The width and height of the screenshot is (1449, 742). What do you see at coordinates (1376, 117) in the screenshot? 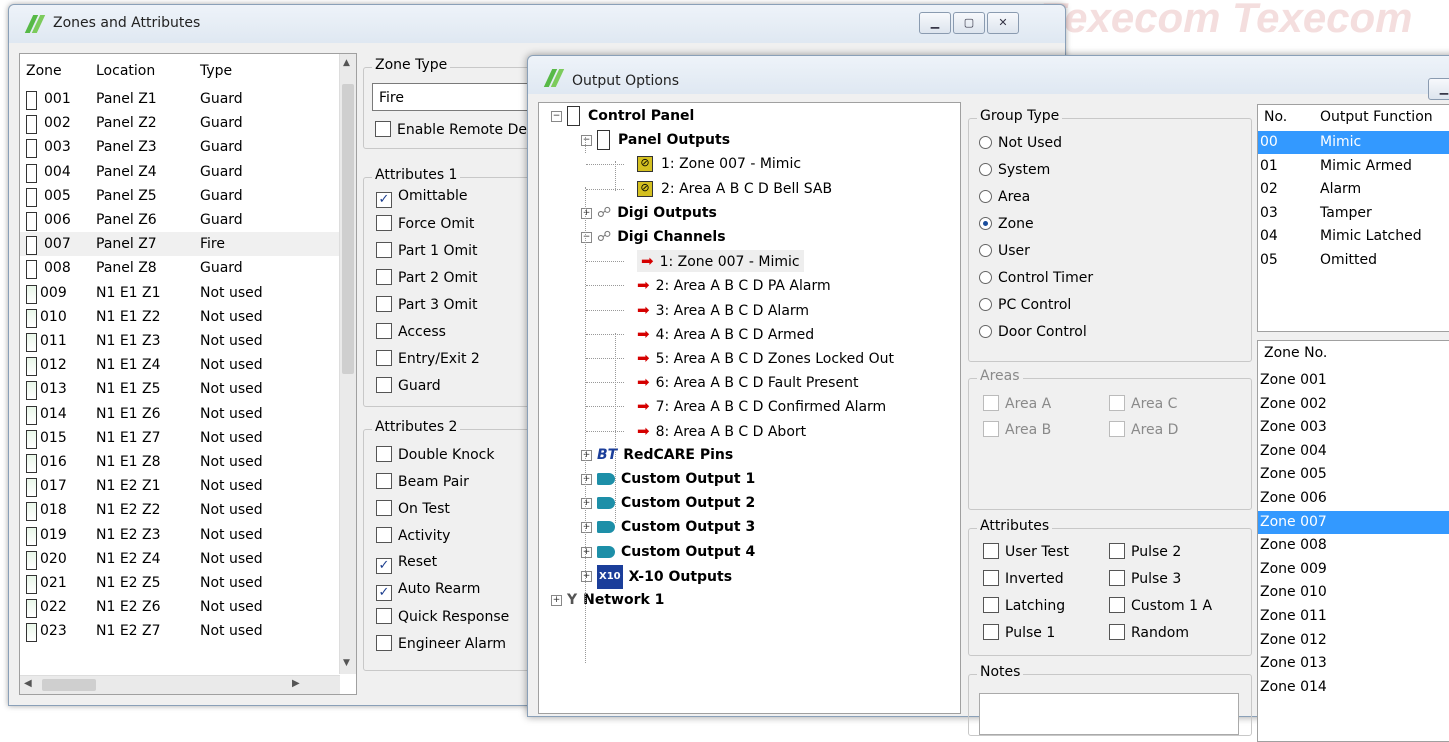
I see `column-header-output-function: Output Function` at bounding box center [1376, 117].